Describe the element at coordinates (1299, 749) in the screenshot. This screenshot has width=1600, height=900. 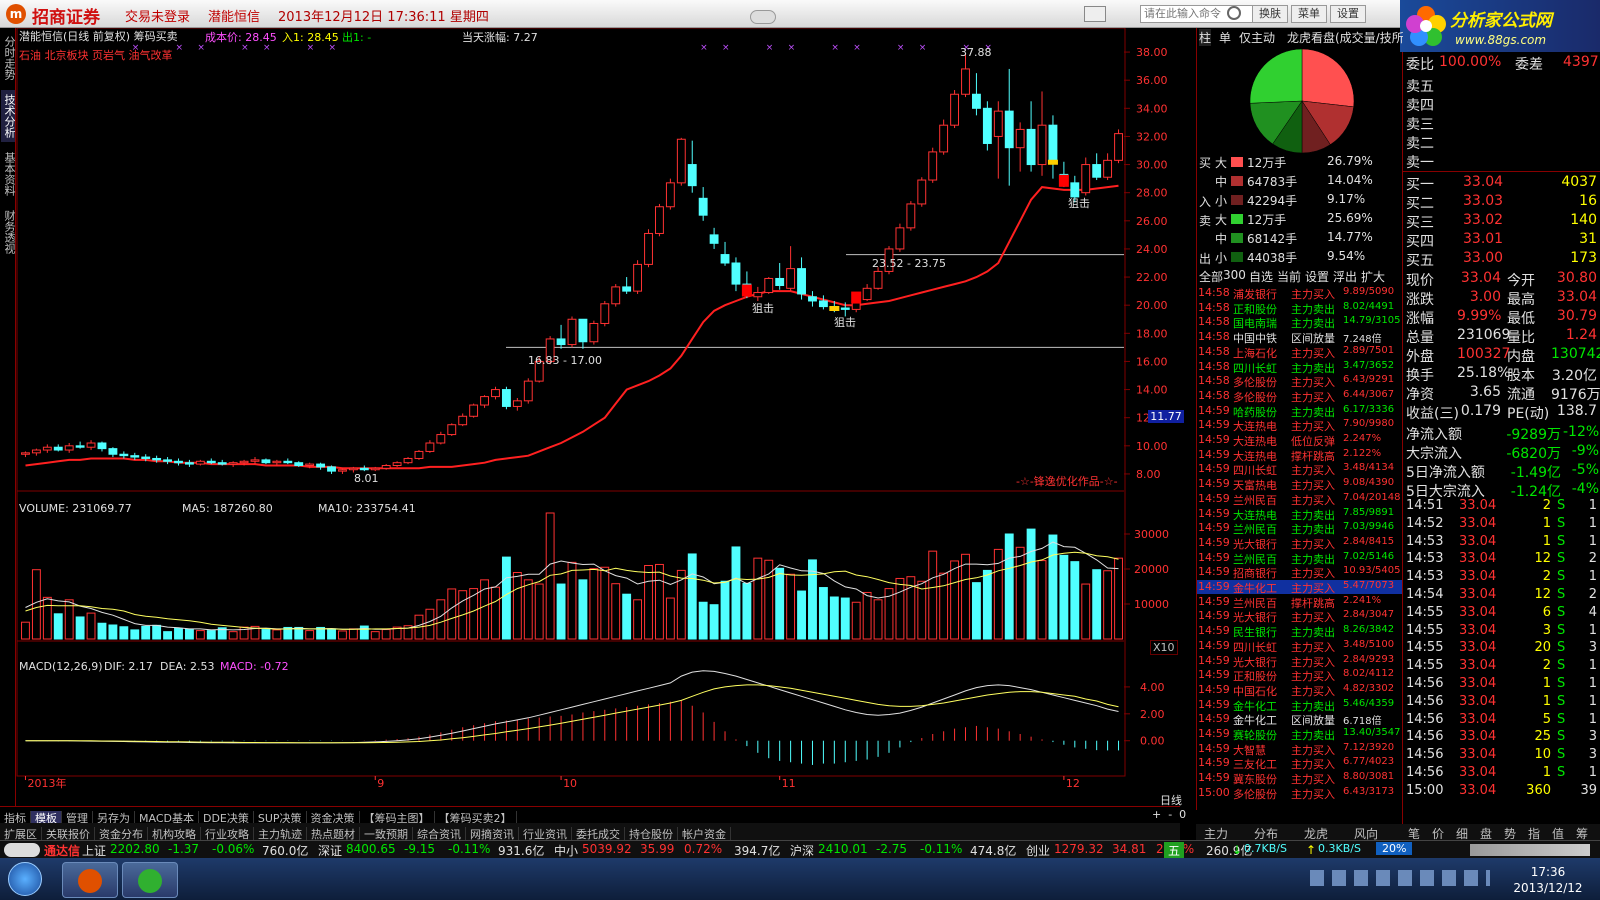
I see `ticker-row: 14:59 大智慧 主力买入 7.12/3920` at that location.